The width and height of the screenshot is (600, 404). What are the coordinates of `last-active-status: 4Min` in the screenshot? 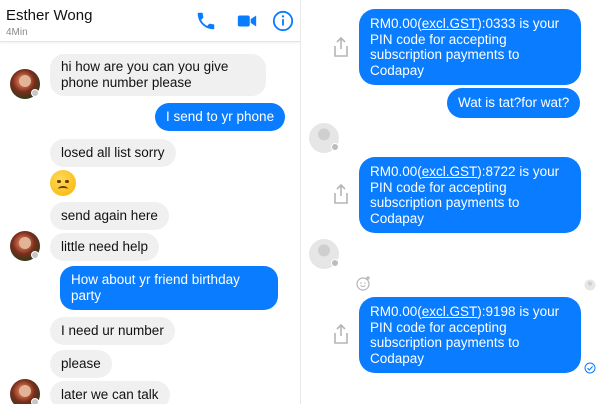 It's located at (17, 32).